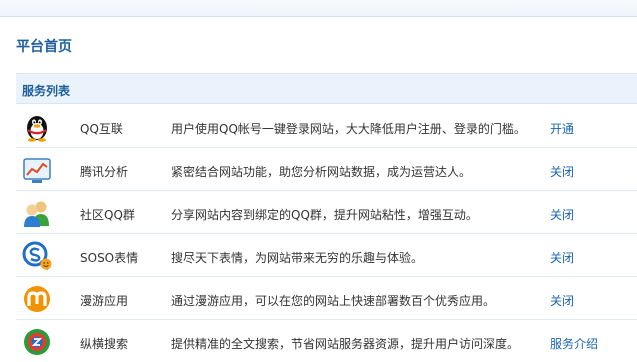  I want to click on service-list-header: 服务列表, so click(326, 88).